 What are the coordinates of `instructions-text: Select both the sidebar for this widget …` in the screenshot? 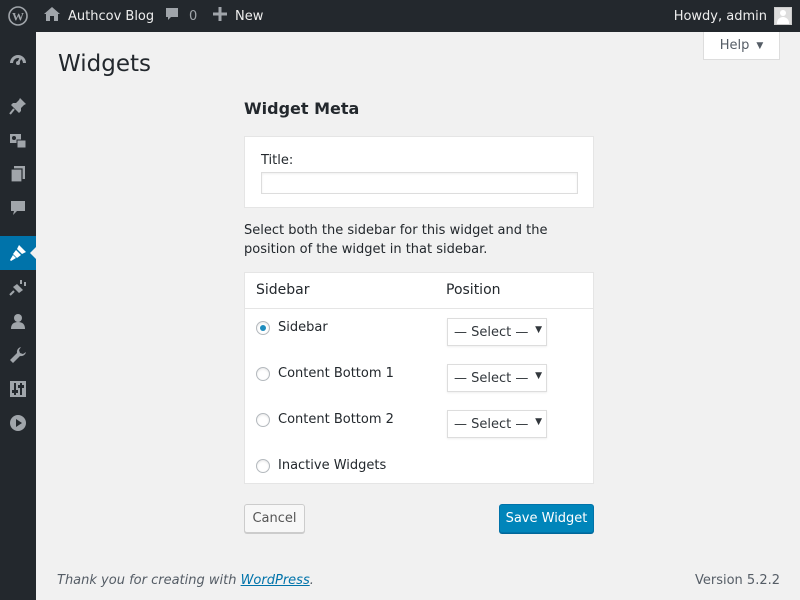 It's located at (396, 240).